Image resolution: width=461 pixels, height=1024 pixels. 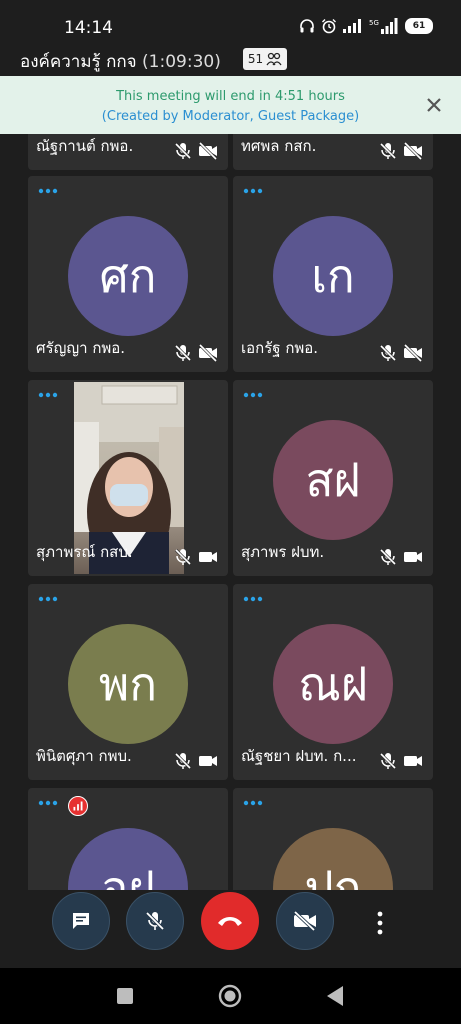 I want to click on call-controls, so click(x=230, y=929).